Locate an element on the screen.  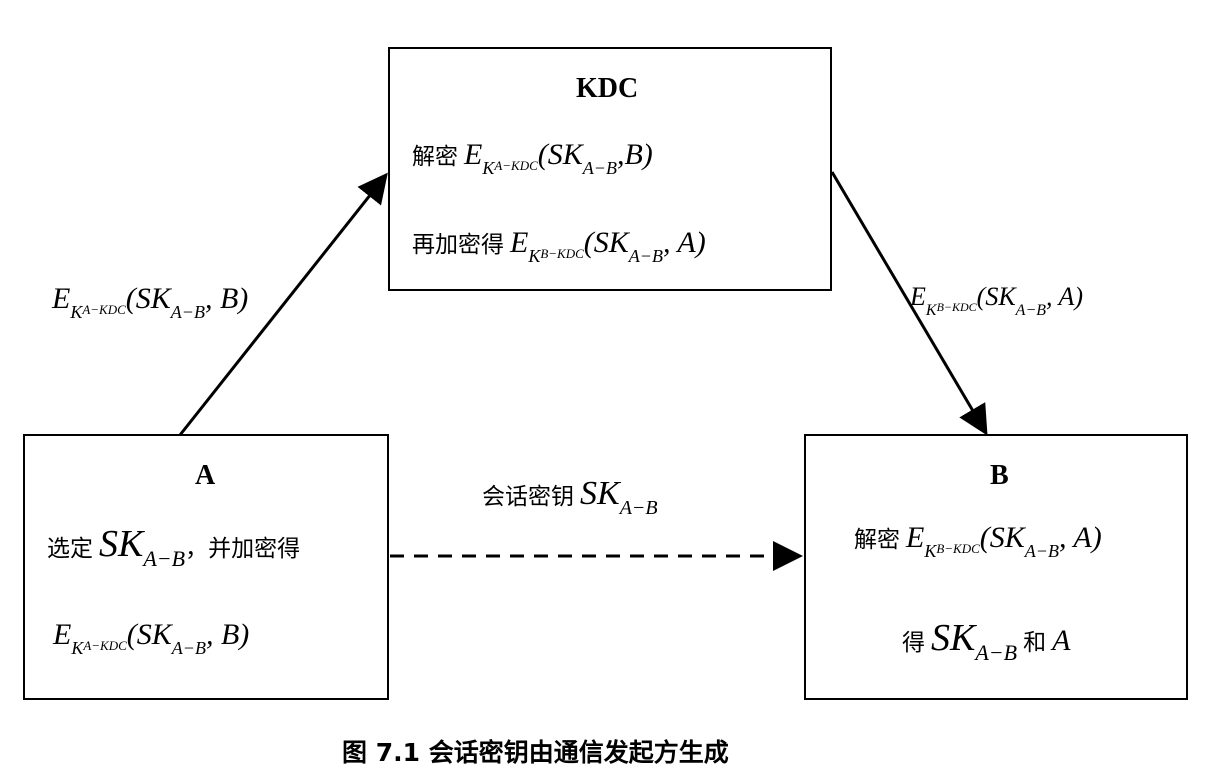
kdc-title: KDC is located at coordinates (607, 88).